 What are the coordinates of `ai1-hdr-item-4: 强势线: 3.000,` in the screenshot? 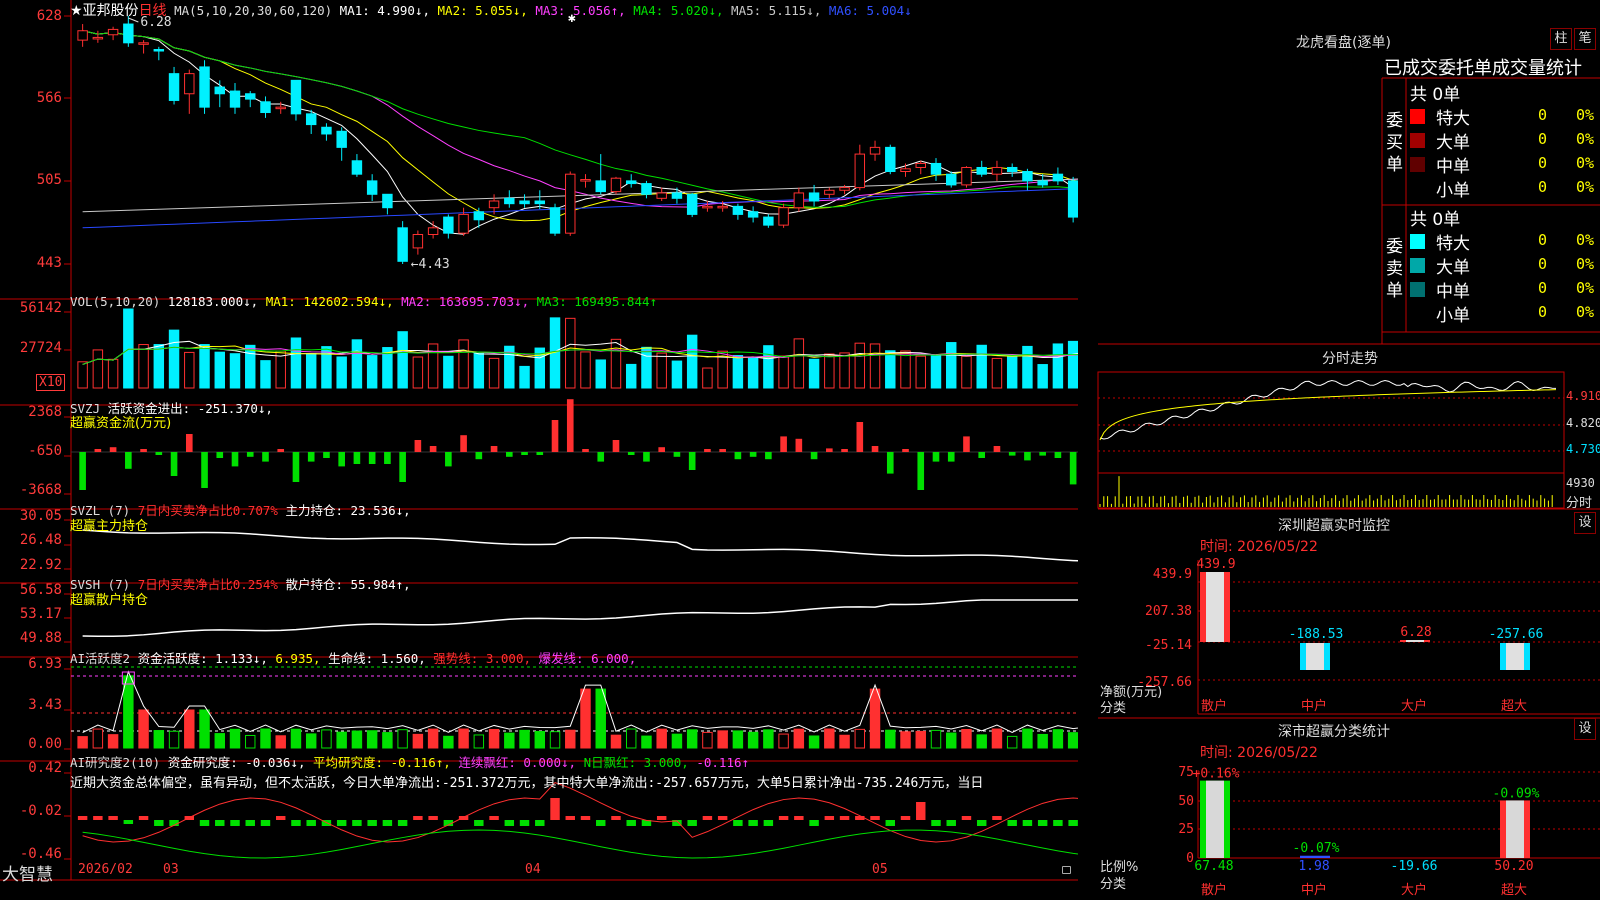 It's located at (486, 658).